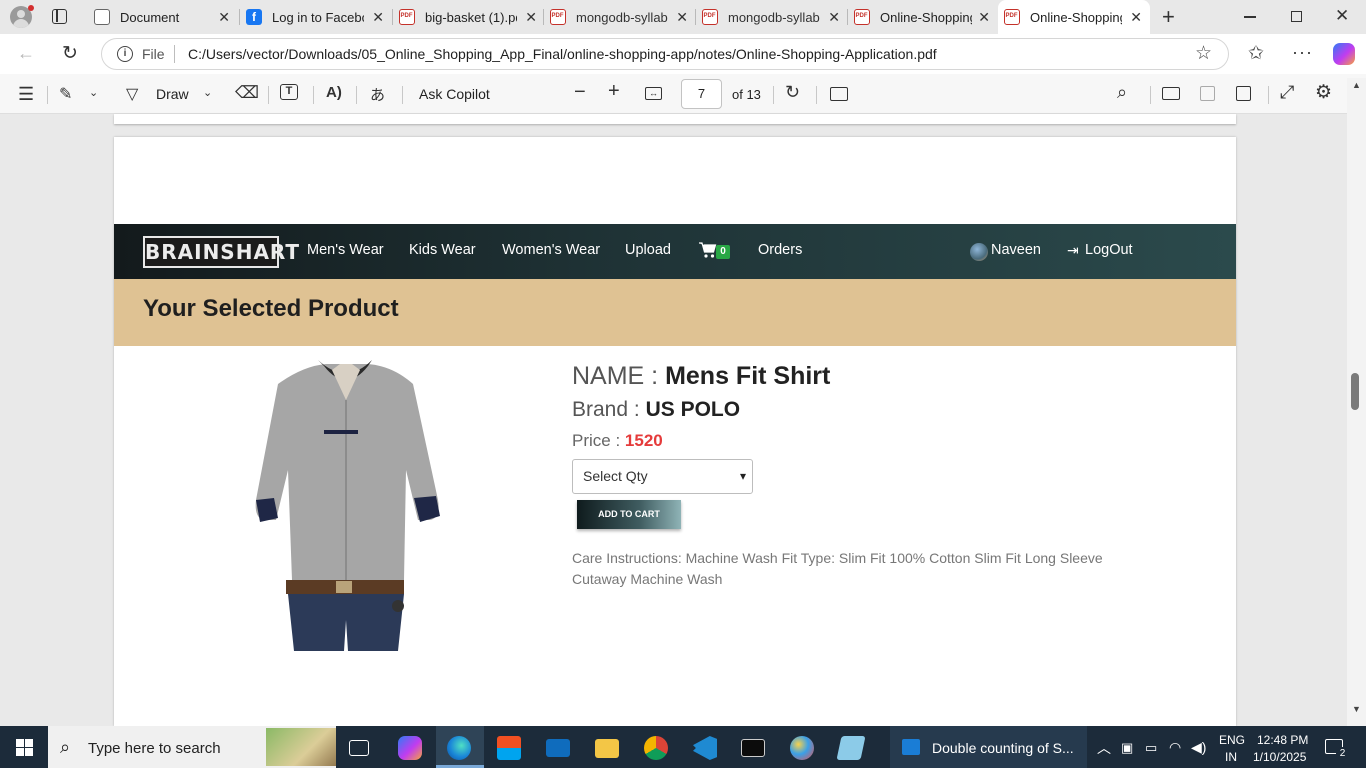  What do you see at coordinates (675, 312) in the screenshot?
I see `selected-product-banner: Your Selected Product` at bounding box center [675, 312].